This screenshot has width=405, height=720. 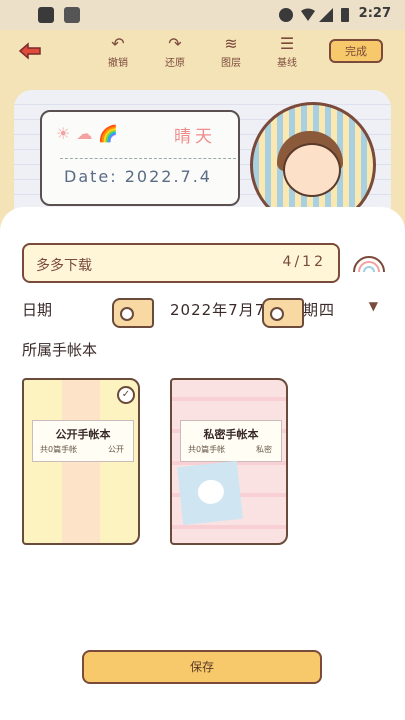 I want to click on clock: 2:27, so click(x=374, y=13).